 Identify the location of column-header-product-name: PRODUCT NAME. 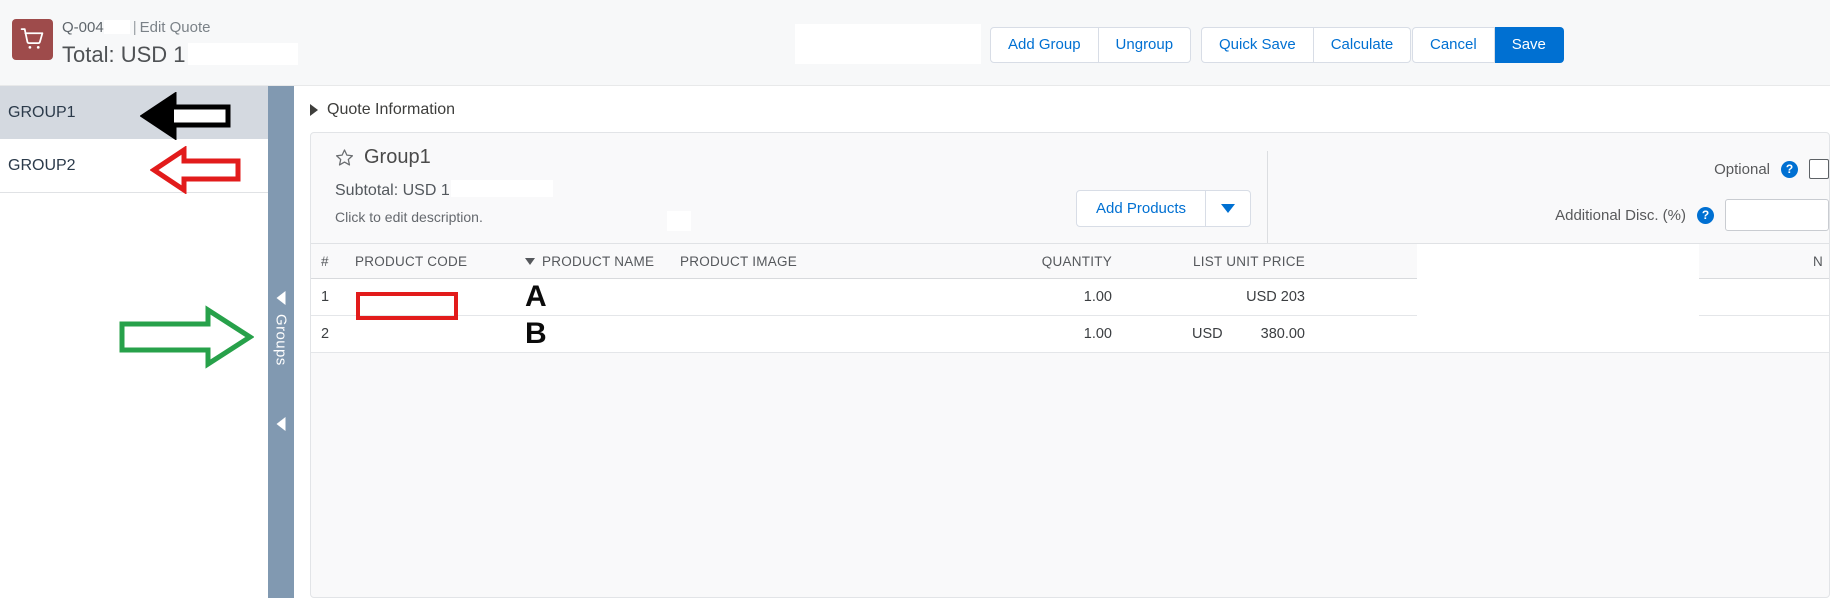
(602, 261).